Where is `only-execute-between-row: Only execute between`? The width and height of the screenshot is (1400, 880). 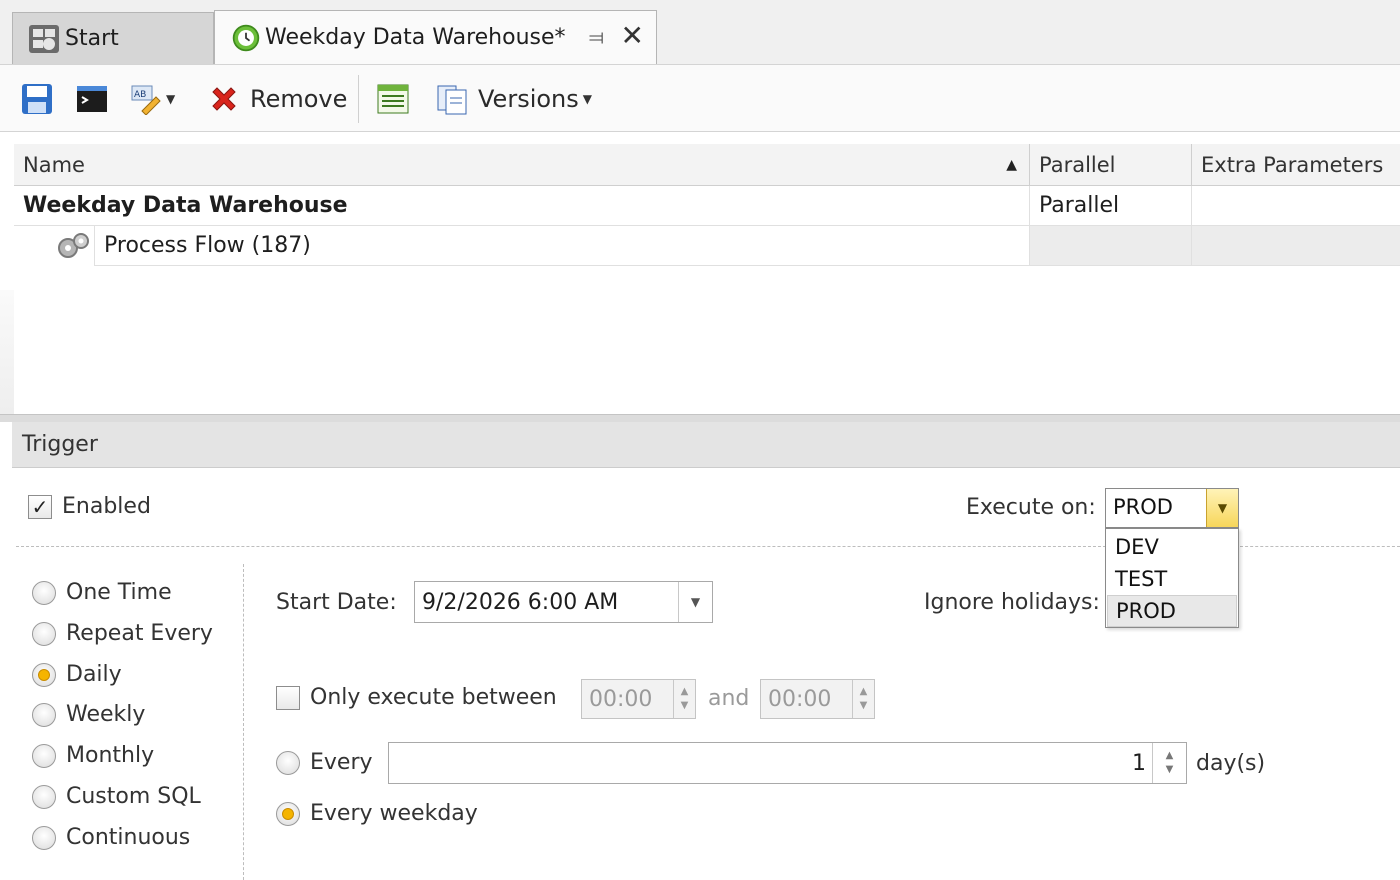
only-execute-between-row: Only execute between is located at coordinates (416, 697).